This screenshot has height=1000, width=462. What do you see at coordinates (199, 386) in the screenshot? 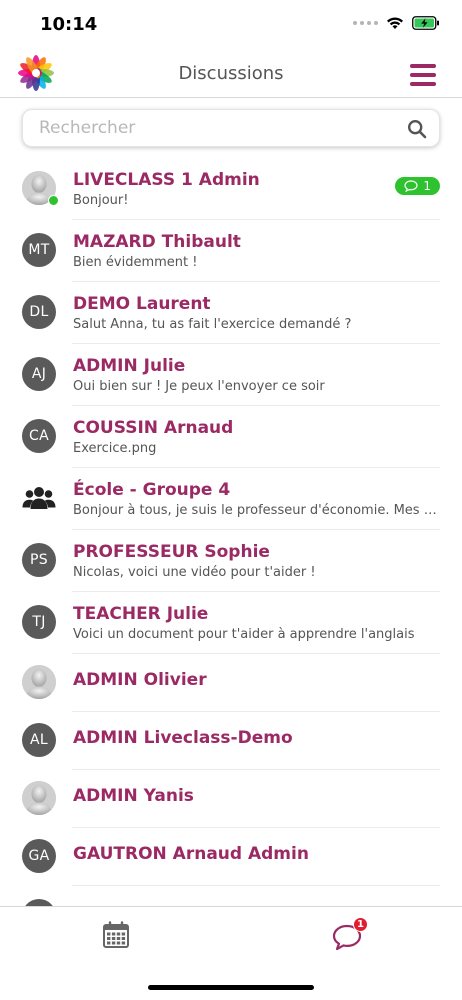
I see `conversation-preview: Oui bien sur ! Je peux l'envoyer ce soir` at bounding box center [199, 386].